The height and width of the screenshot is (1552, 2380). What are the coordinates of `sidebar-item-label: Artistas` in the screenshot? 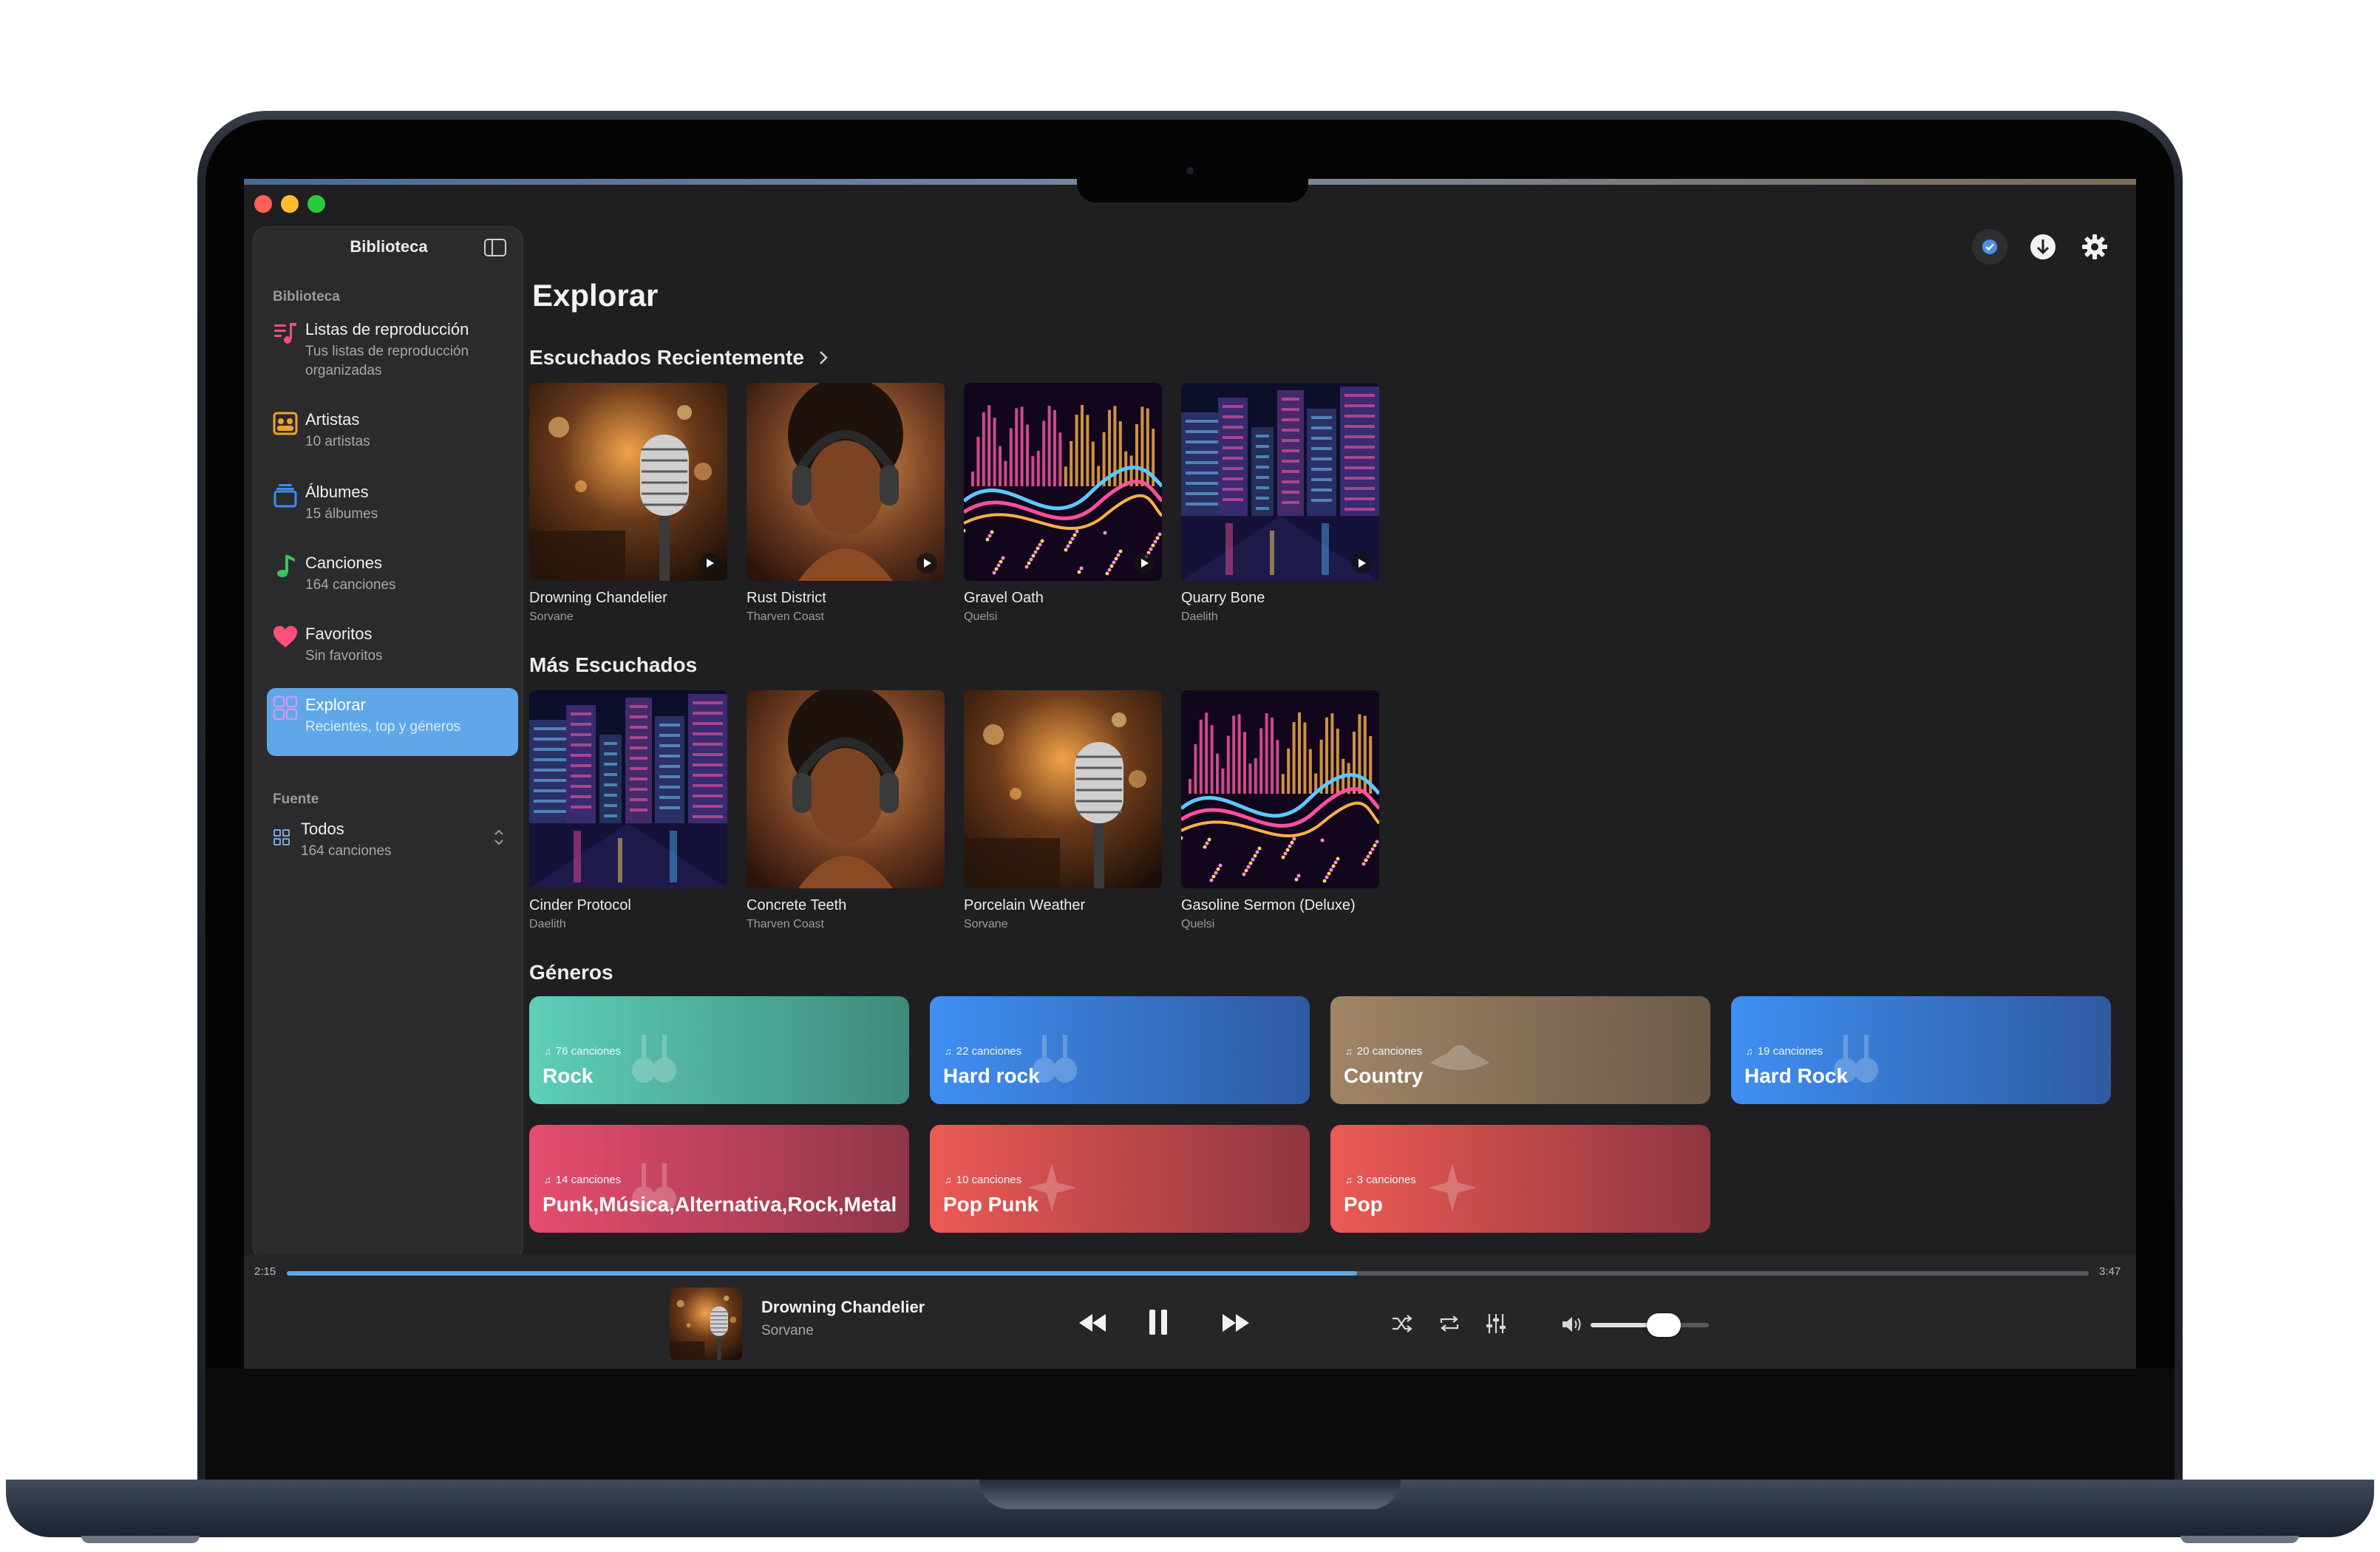 It's located at (332, 420).